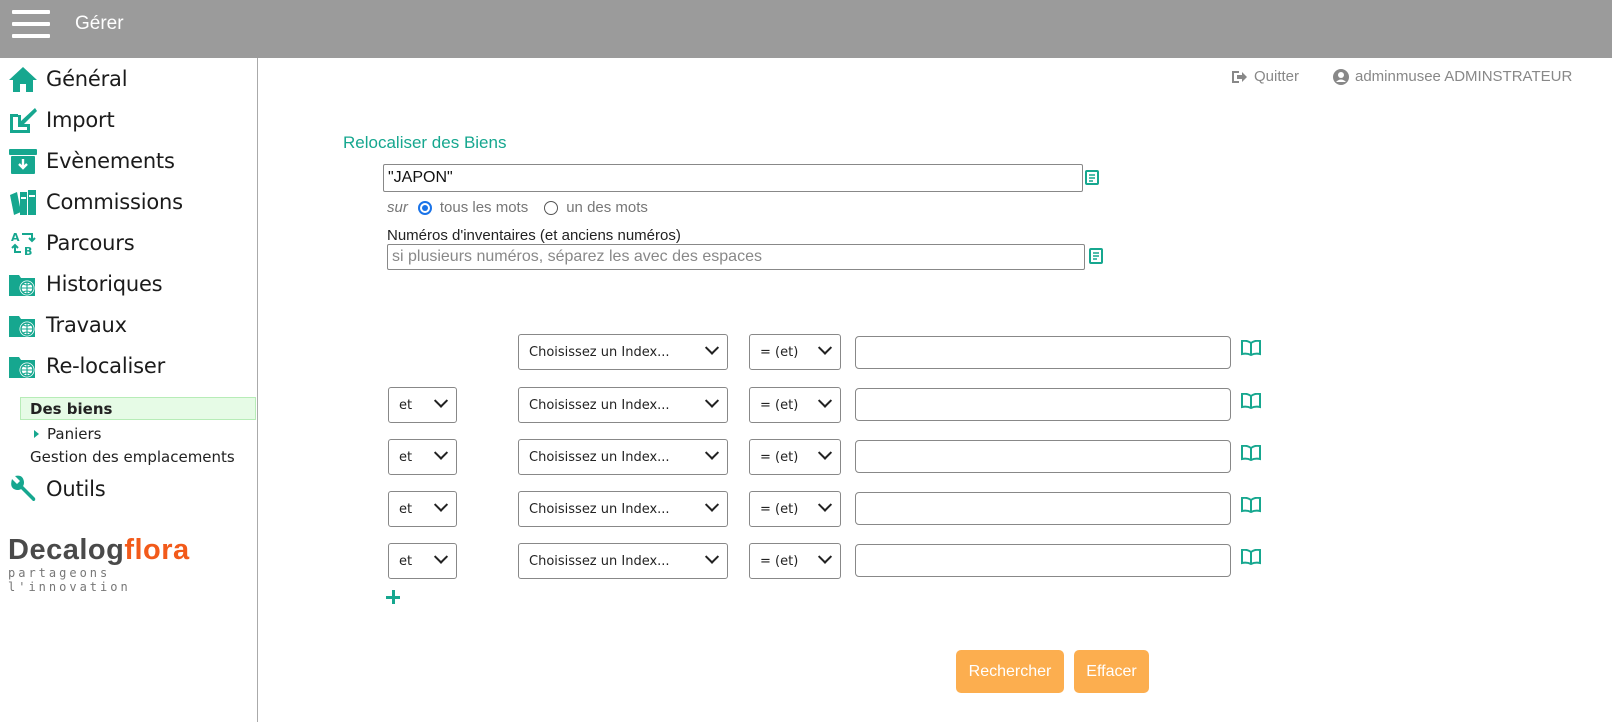  Describe the element at coordinates (15, 237) in the screenshot. I see `svg-text: A` at that location.